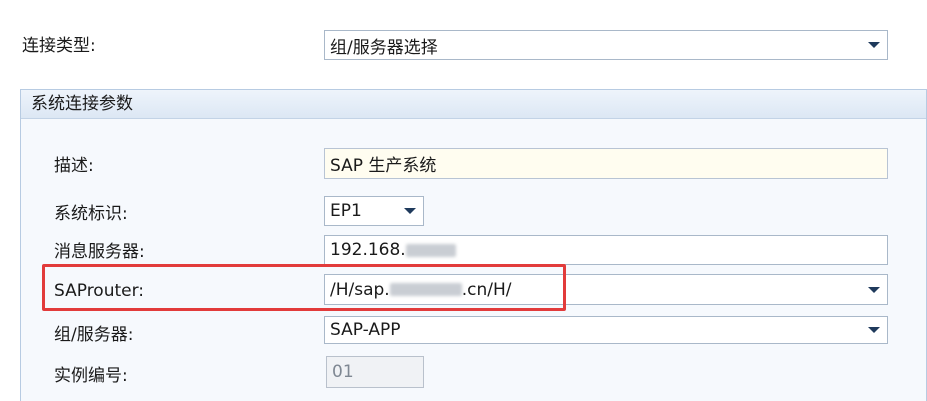 The width and height of the screenshot is (927, 401). Describe the element at coordinates (384, 47) in the screenshot. I see `connection-type-value: 组/服务器选择` at that location.